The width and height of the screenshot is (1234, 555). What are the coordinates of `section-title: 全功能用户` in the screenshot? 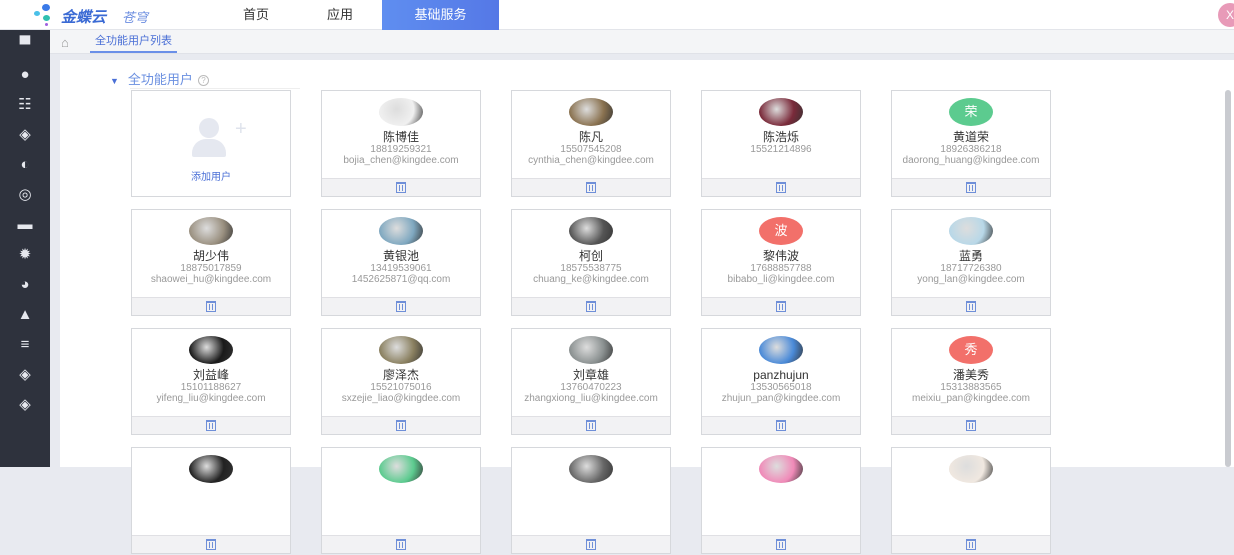 It's located at (160, 79).